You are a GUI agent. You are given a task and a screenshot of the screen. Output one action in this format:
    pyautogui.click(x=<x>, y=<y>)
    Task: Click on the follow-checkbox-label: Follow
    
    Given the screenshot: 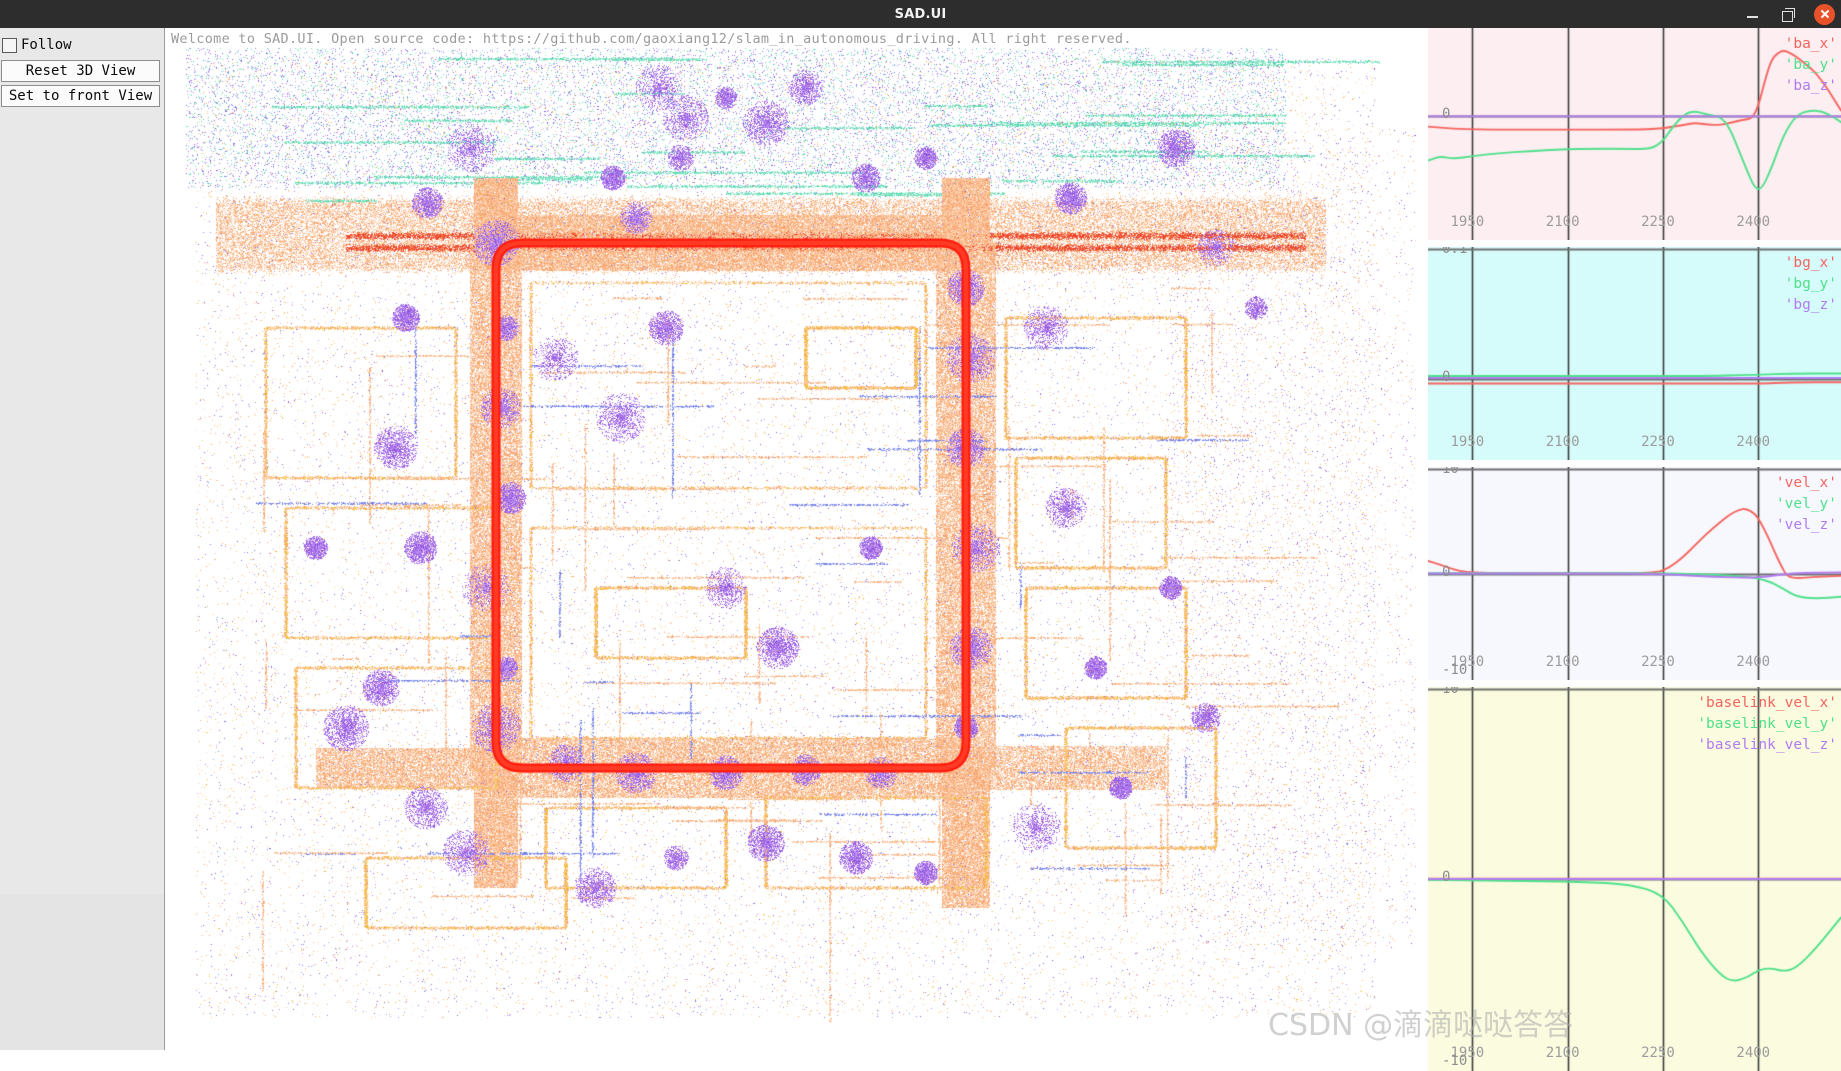 What is the action you would take?
    pyautogui.click(x=46, y=45)
    